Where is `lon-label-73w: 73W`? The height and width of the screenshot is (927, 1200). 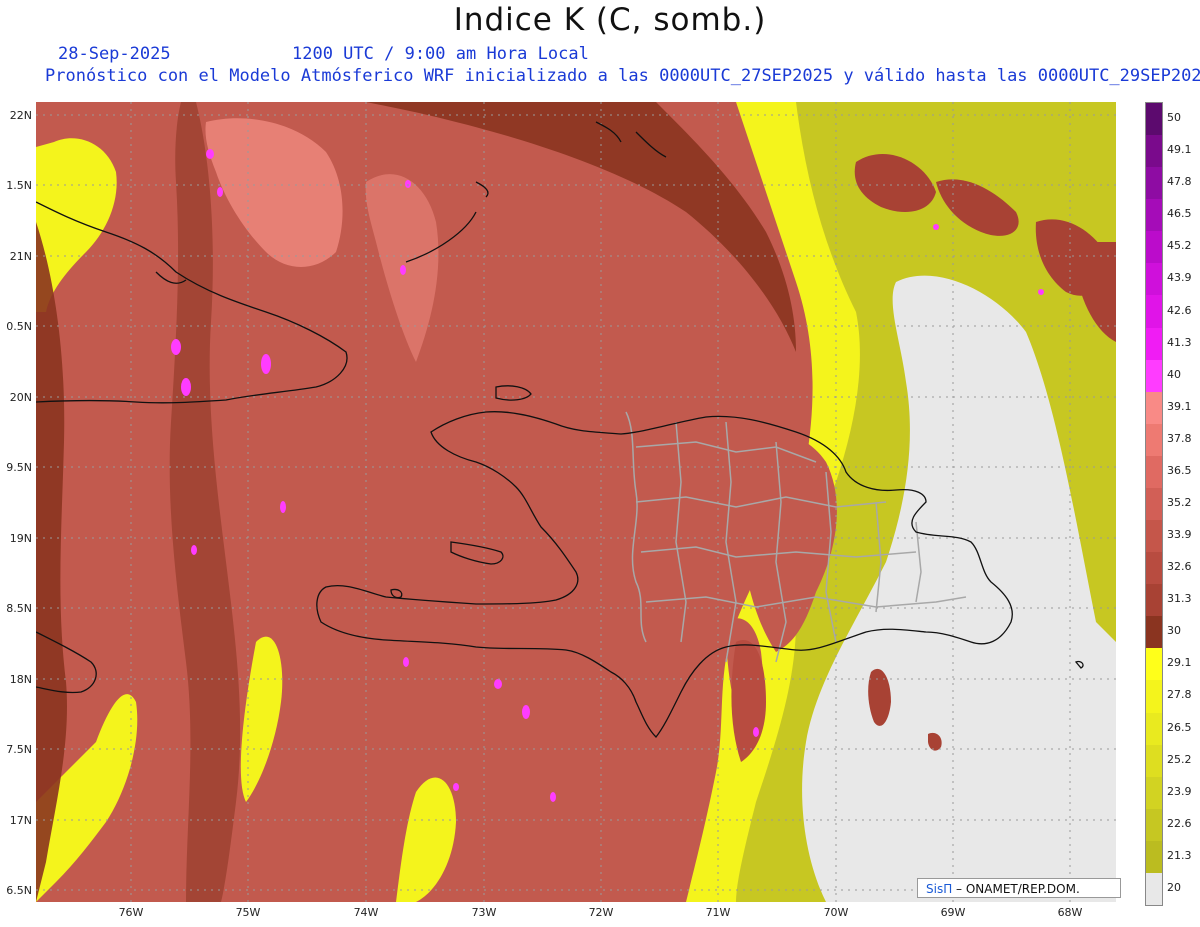 lon-label-73w: 73W is located at coordinates (484, 912).